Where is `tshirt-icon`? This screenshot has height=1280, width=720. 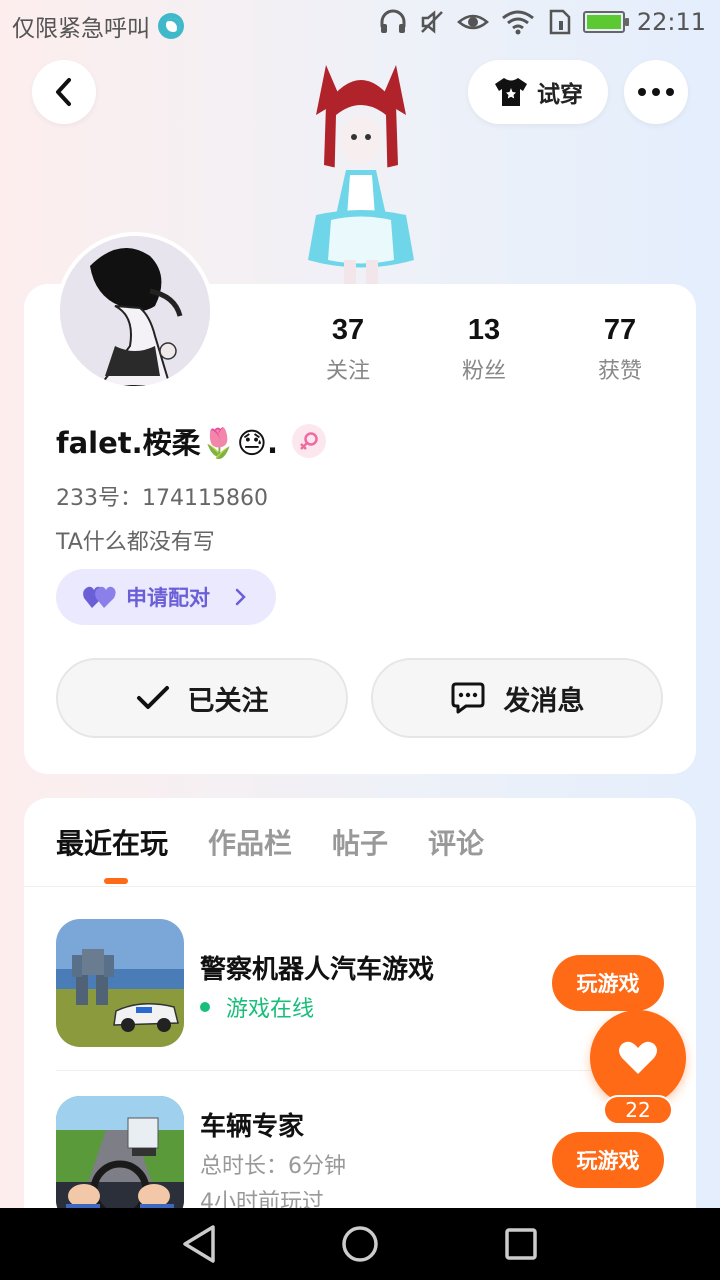 tshirt-icon is located at coordinates (511, 92).